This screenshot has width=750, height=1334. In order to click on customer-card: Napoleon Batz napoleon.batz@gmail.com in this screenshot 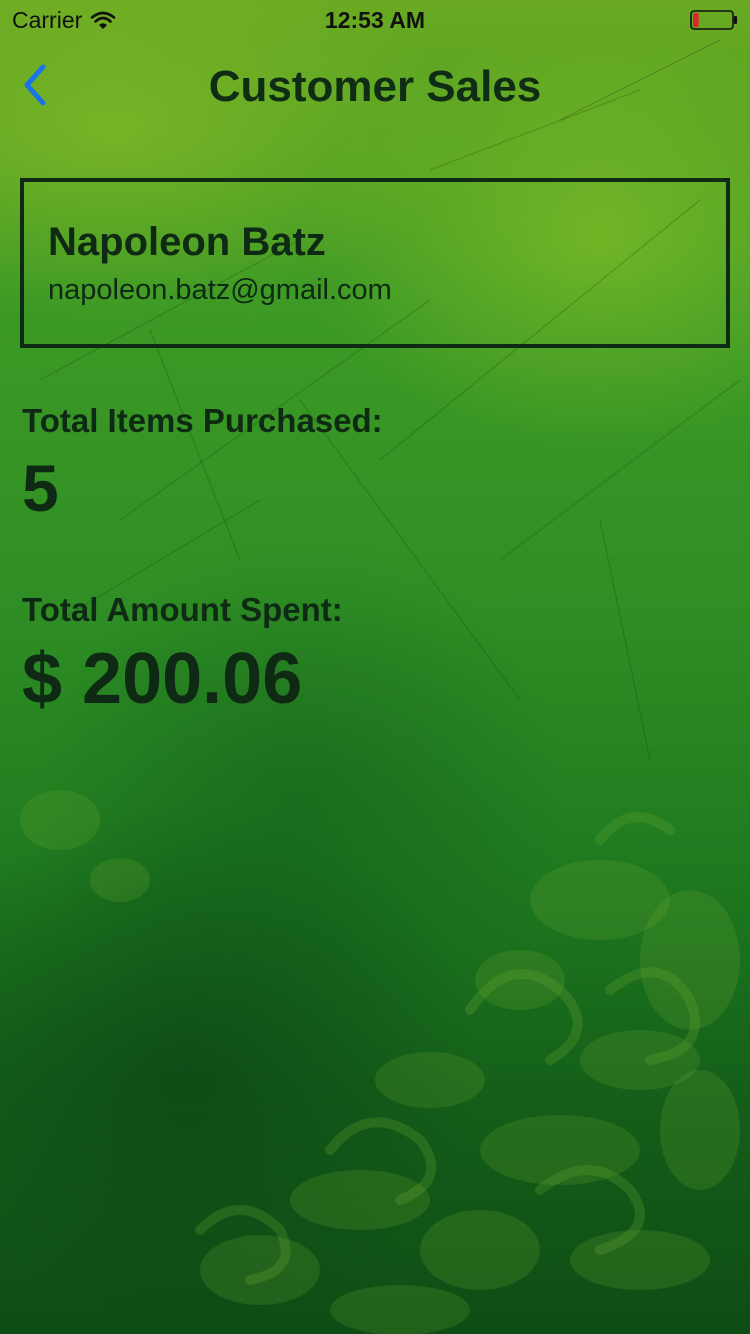, I will do `click(375, 263)`.